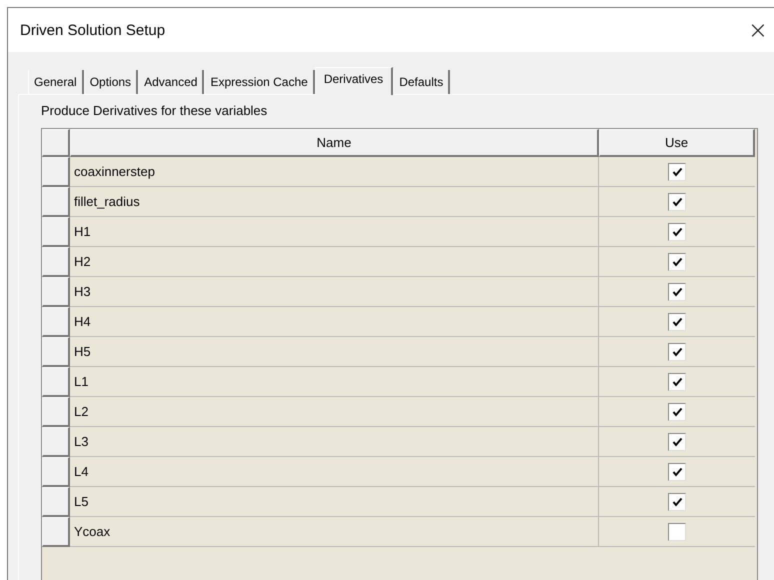 This screenshot has width=774, height=580. Describe the element at coordinates (334, 172) in the screenshot. I see `table-cell: coaxinnerstep` at that location.